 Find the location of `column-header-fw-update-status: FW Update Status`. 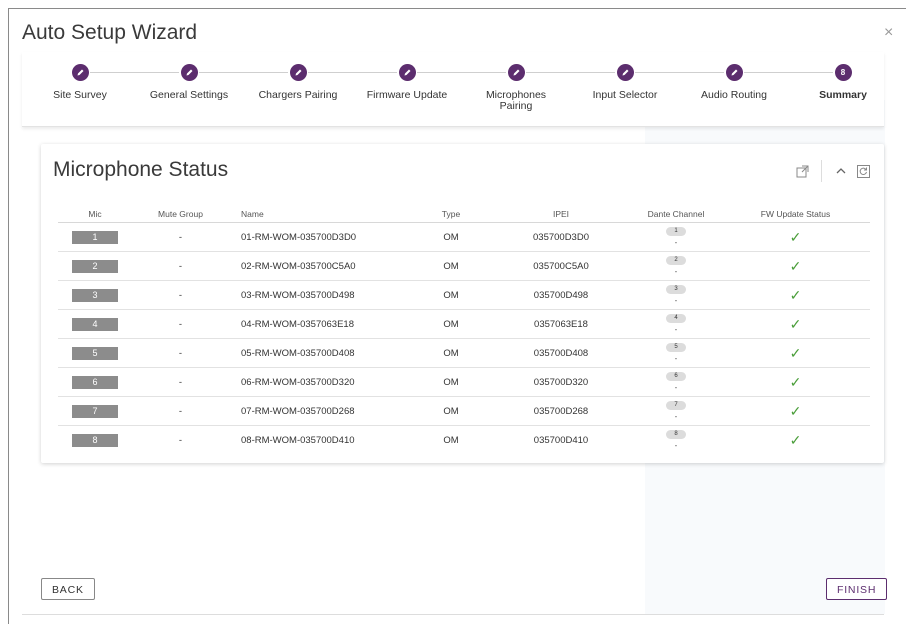

column-header-fw-update-status: FW Update Status is located at coordinates (795, 214).